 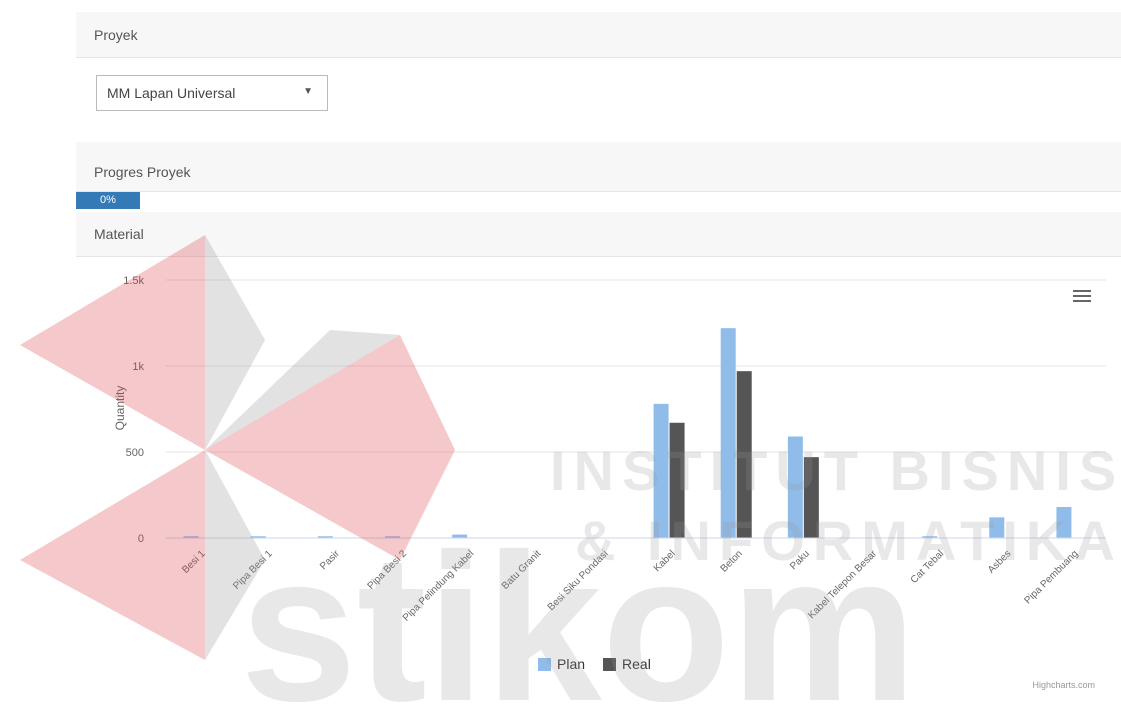 What do you see at coordinates (578, 580) in the screenshot?
I see `x-tick-label: Besi Siku Pondasi` at bounding box center [578, 580].